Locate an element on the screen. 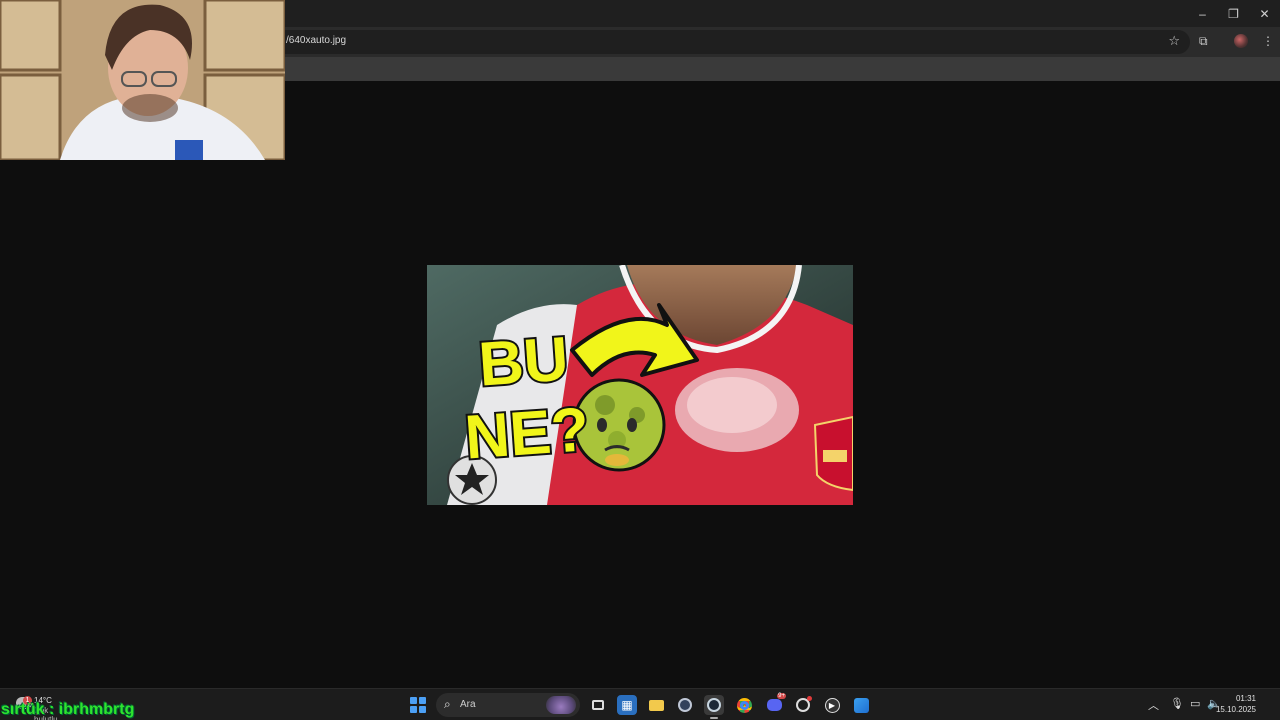  active-indicator is located at coordinates (714, 718).